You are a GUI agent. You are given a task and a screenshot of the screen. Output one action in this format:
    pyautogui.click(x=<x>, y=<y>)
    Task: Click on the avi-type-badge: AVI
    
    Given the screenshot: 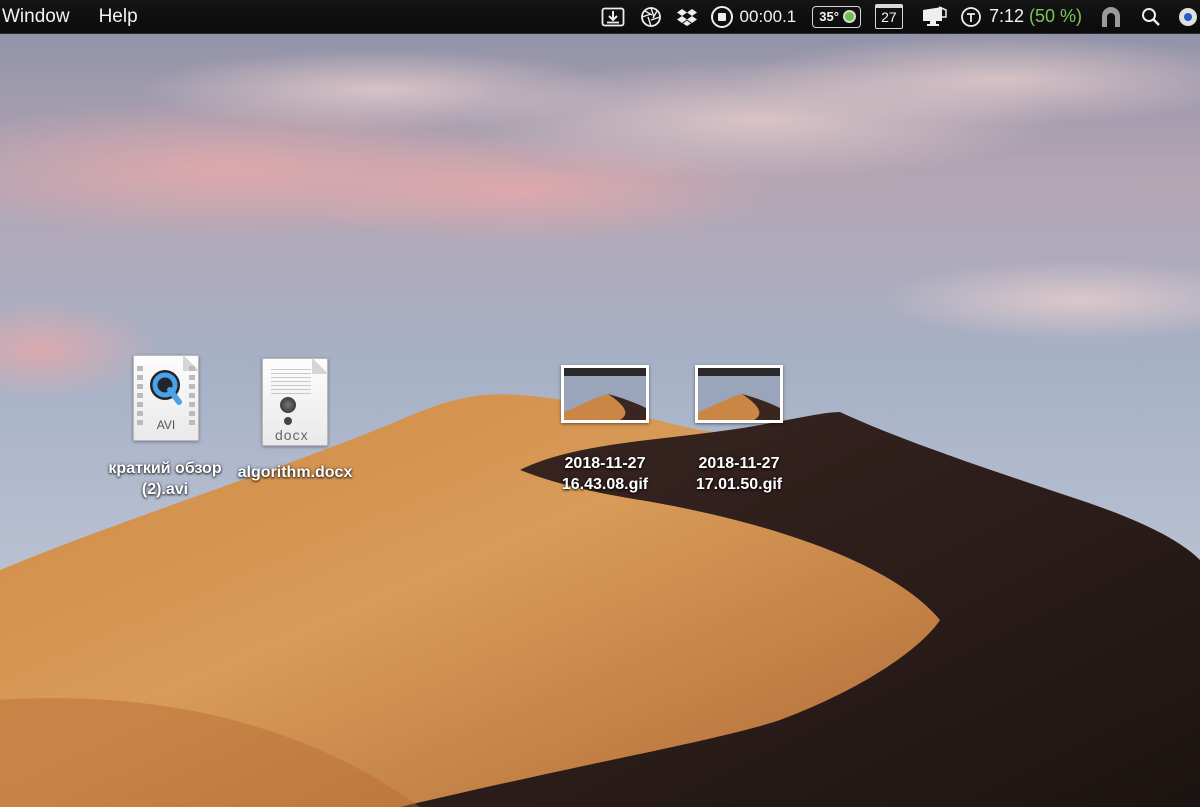 What is the action you would take?
    pyautogui.click(x=166, y=425)
    